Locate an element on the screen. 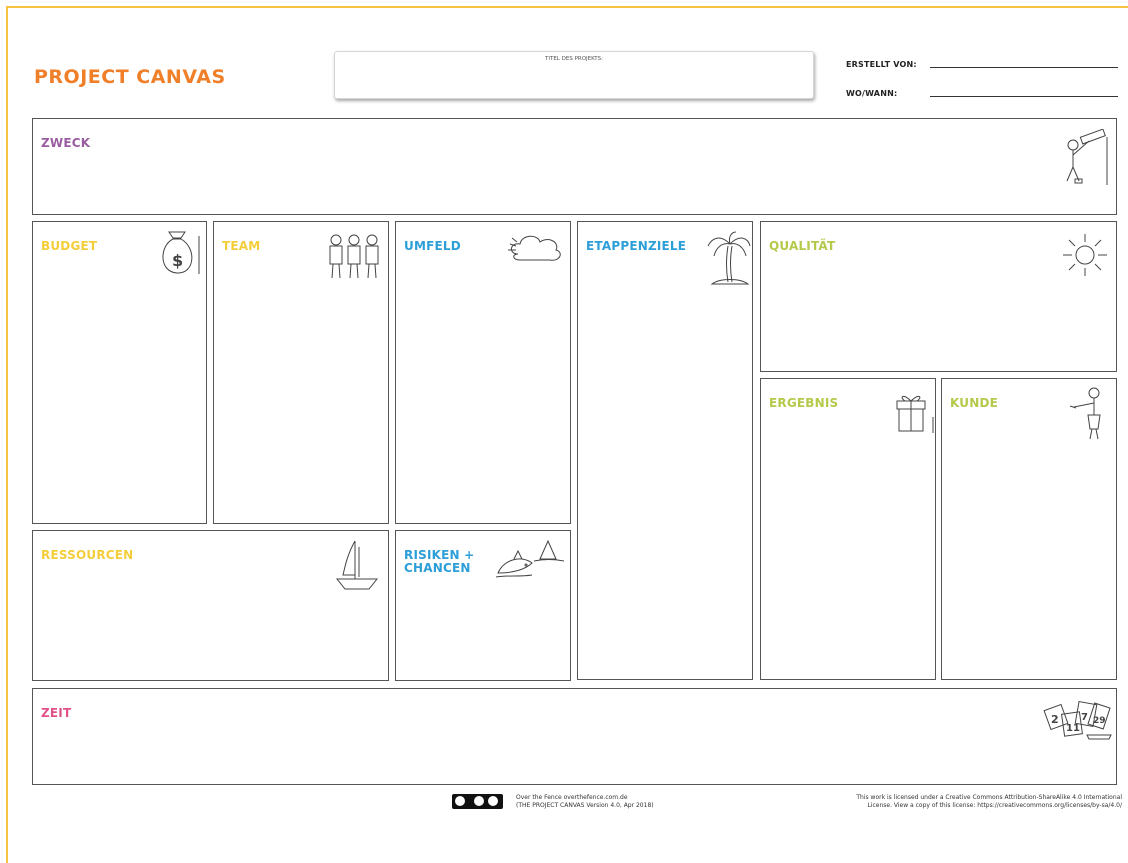  kunde-label: KUNDE is located at coordinates (974, 403).